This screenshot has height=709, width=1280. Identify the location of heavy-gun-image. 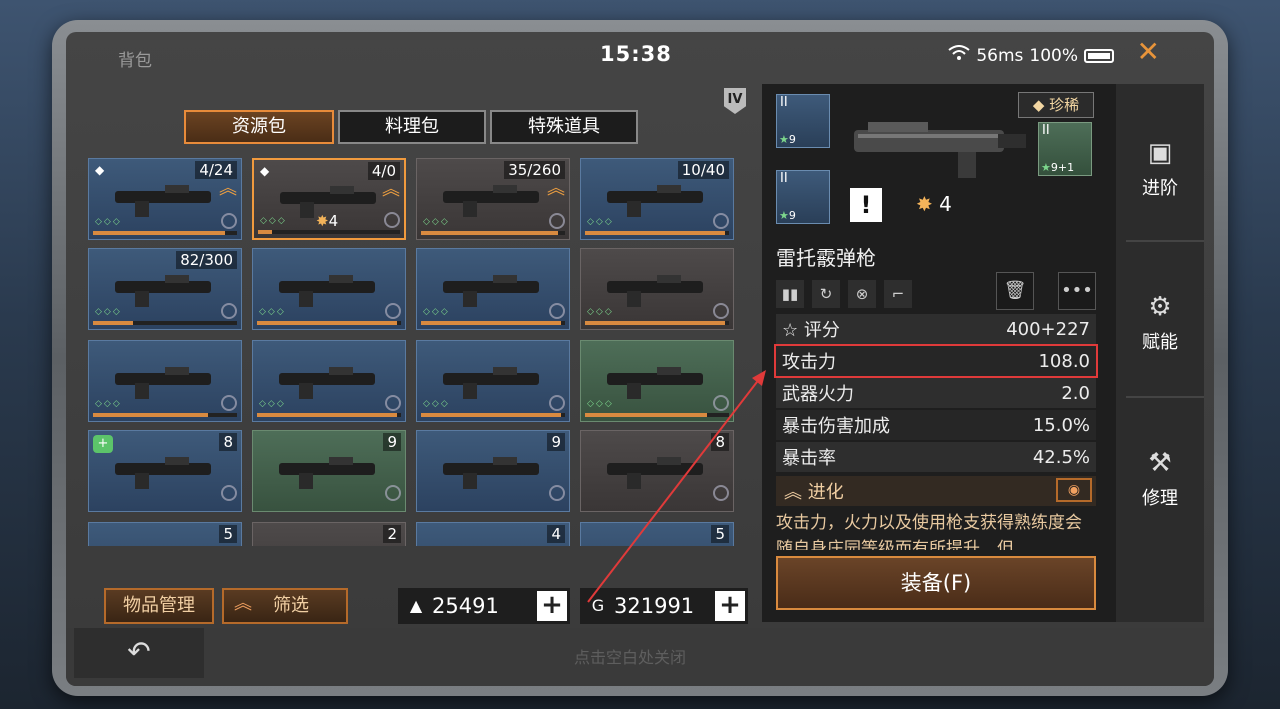
(163, 291).